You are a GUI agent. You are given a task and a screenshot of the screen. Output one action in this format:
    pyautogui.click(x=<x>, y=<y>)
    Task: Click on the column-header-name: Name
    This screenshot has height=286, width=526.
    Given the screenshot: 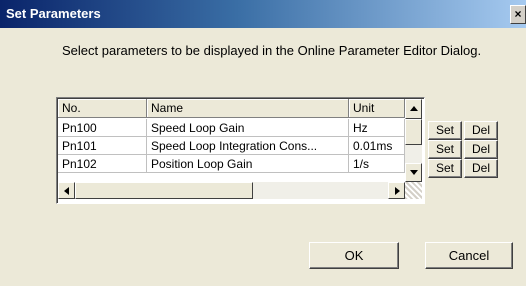 What is the action you would take?
    pyautogui.click(x=248, y=108)
    